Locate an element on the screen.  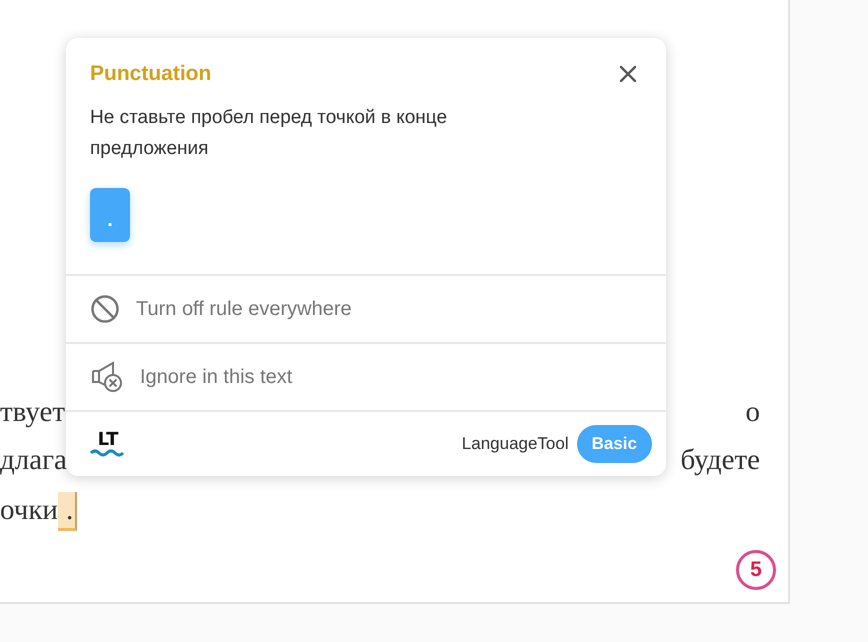
category-title: Punctuation is located at coordinates (151, 74).